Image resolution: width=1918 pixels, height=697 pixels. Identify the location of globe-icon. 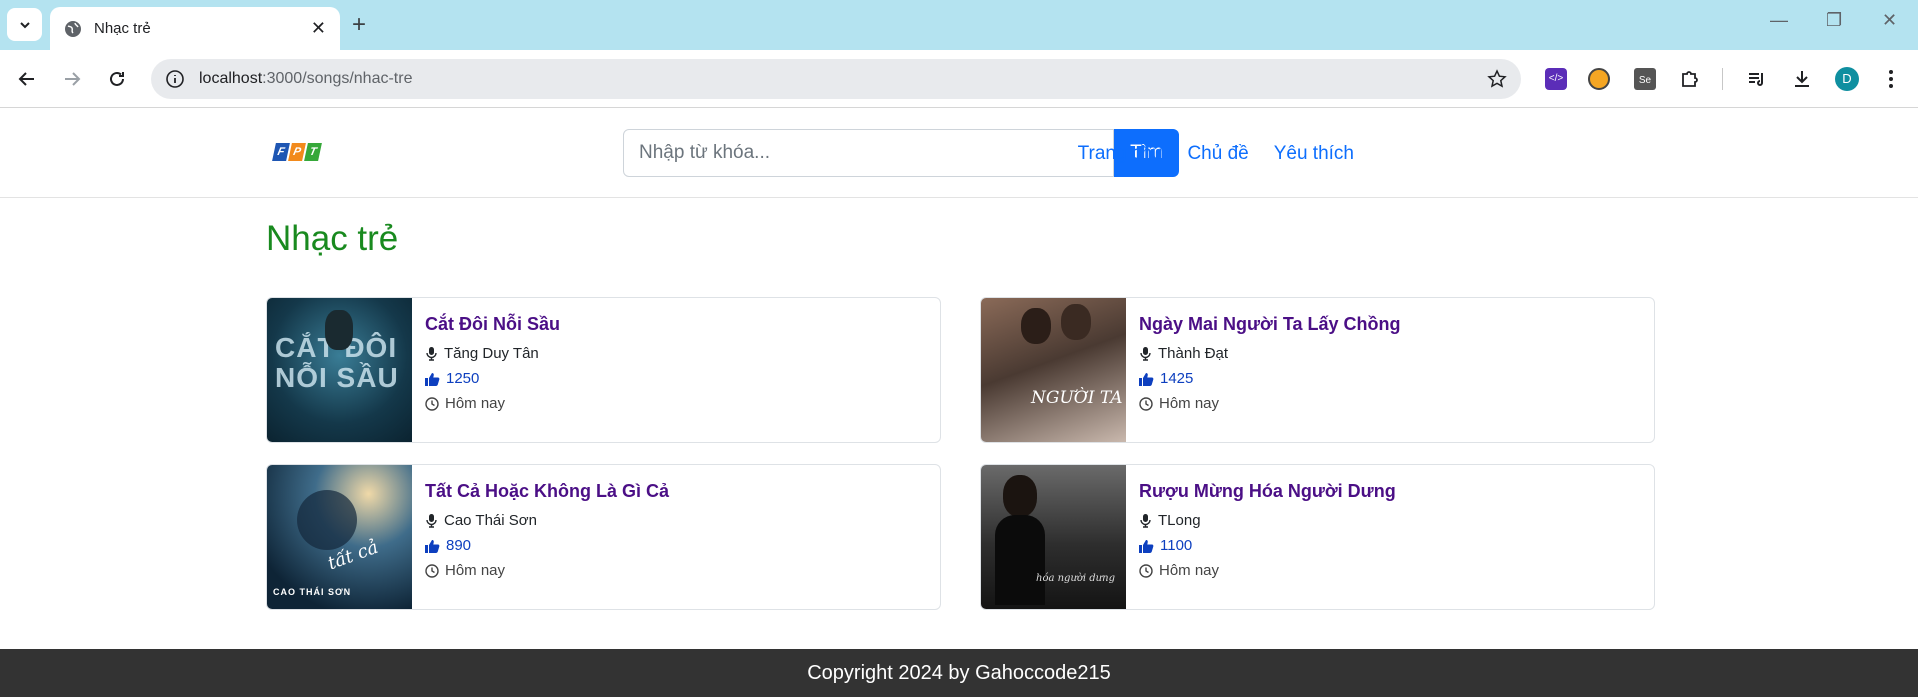
(73, 28).